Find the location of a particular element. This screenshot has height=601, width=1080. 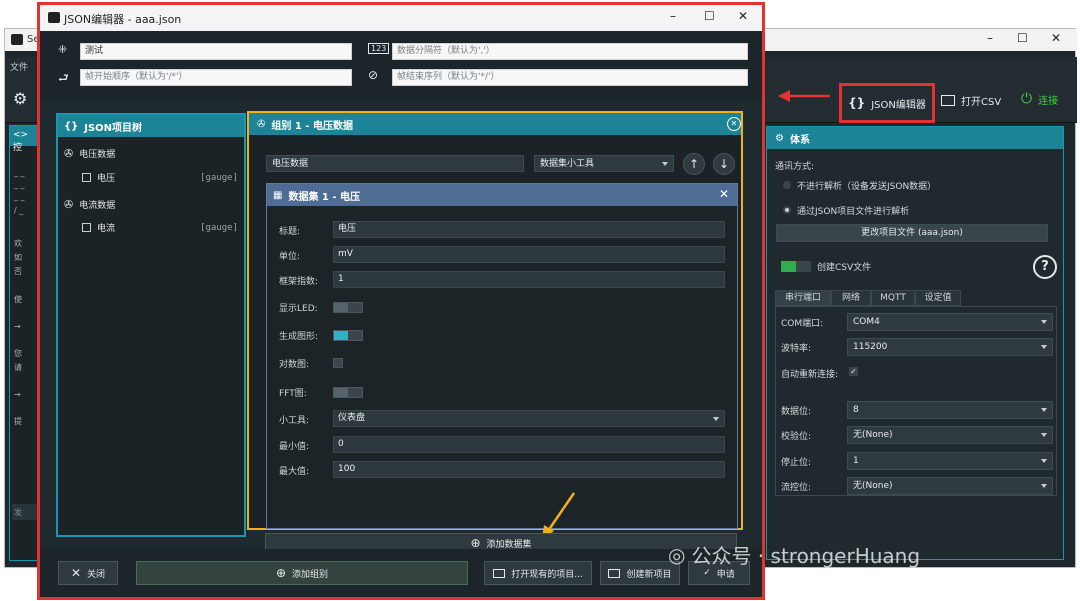

console-header: <> 控 is located at coordinates (25, 139).